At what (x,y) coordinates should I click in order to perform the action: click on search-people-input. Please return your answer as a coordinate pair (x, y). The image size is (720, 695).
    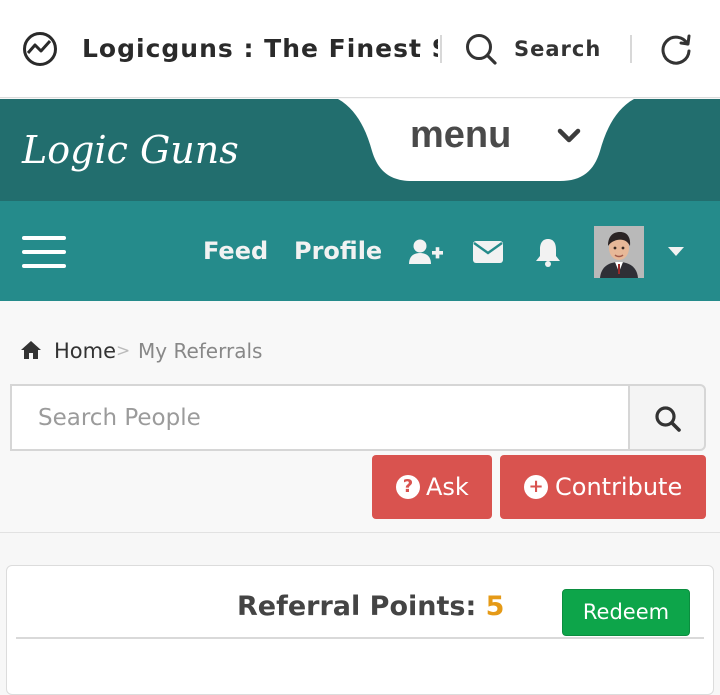
    Looking at the image, I should click on (320, 417).